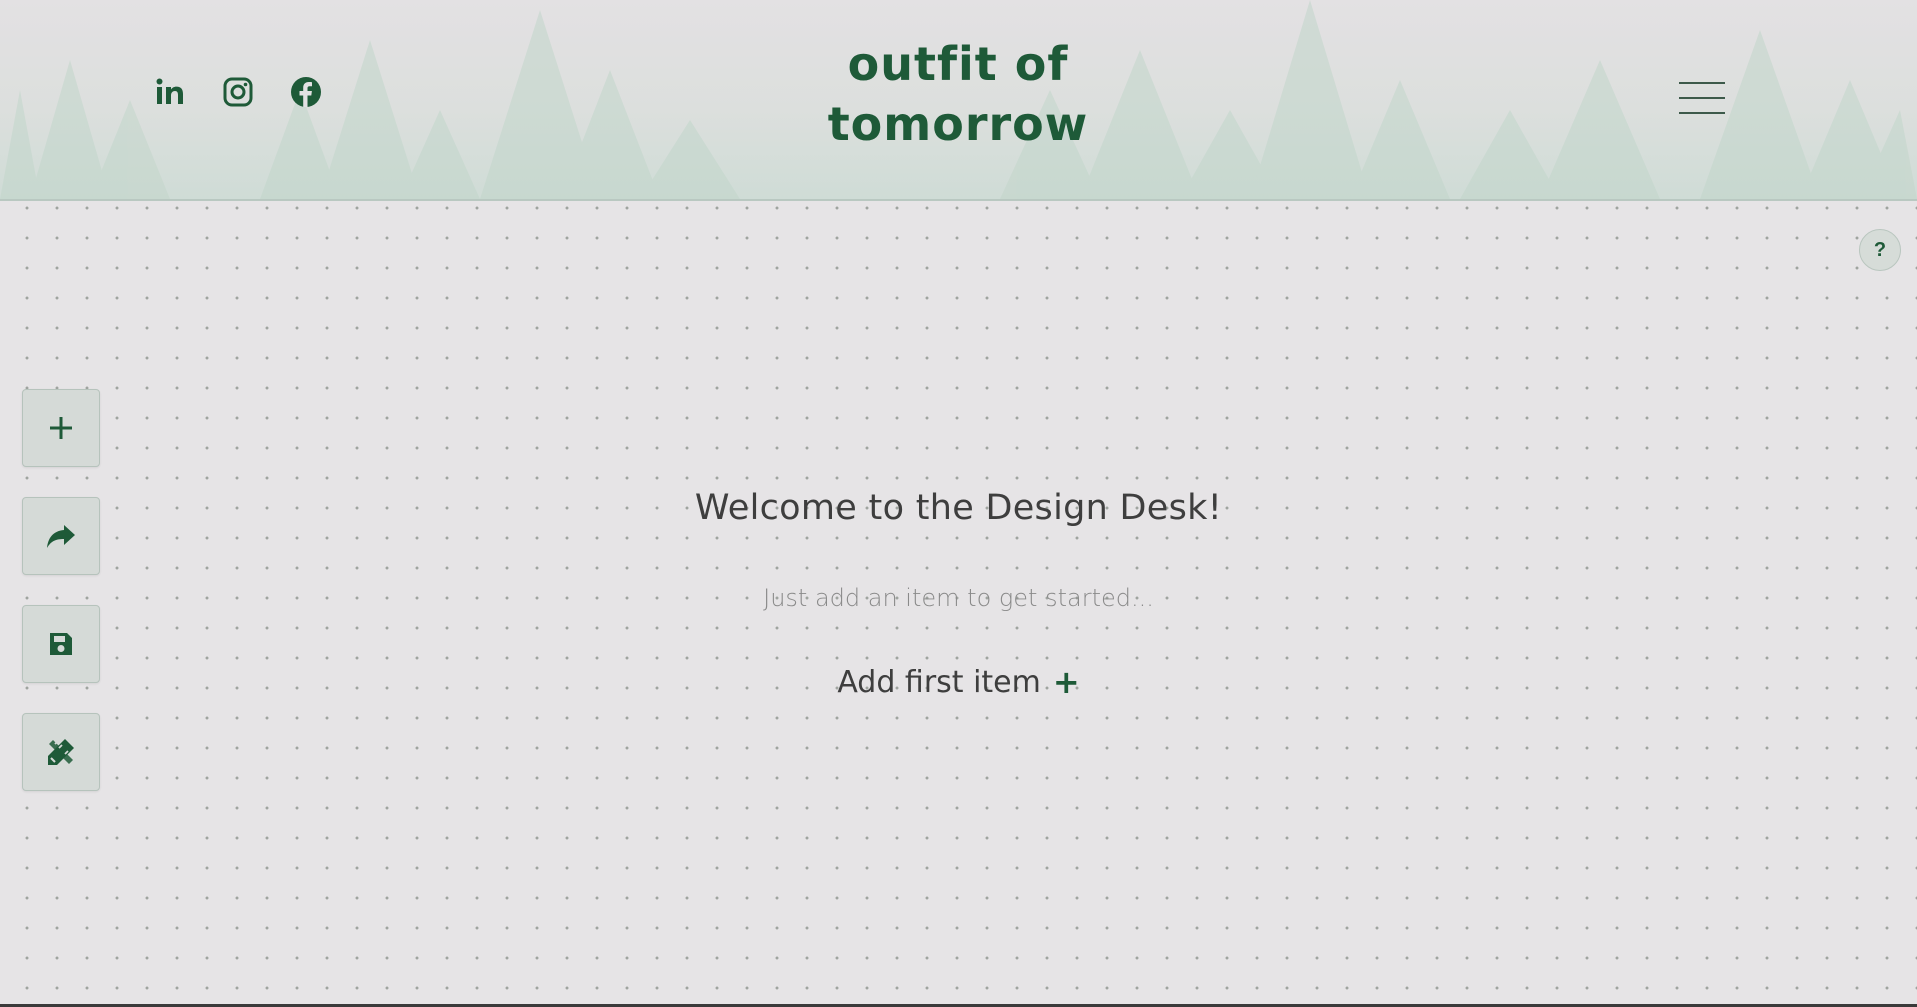  I want to click on add-first-item-label: Add first item, so click(939, 682).